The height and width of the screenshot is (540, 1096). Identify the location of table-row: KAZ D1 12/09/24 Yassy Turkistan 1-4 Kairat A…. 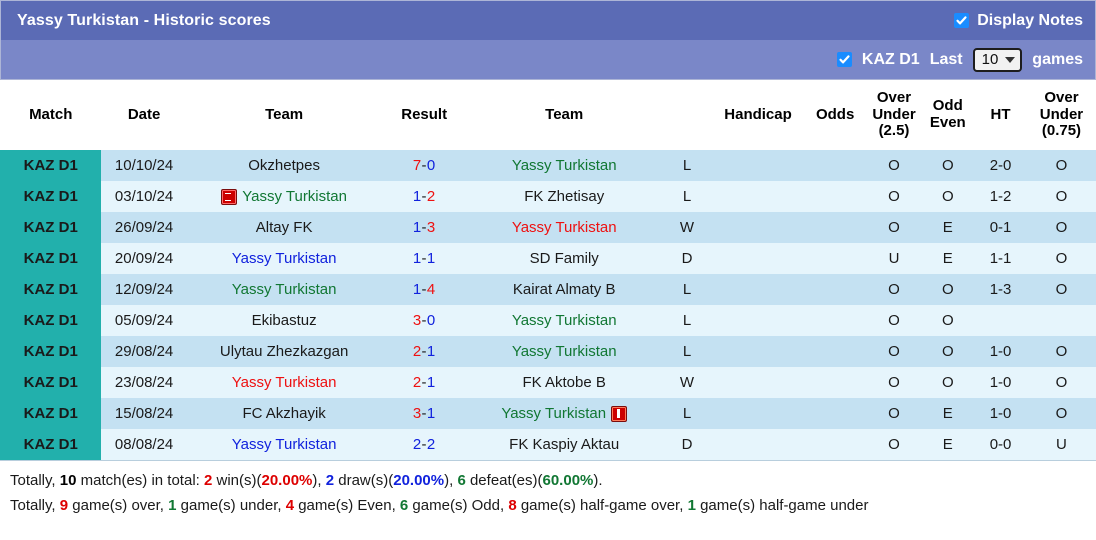
(548, 289).